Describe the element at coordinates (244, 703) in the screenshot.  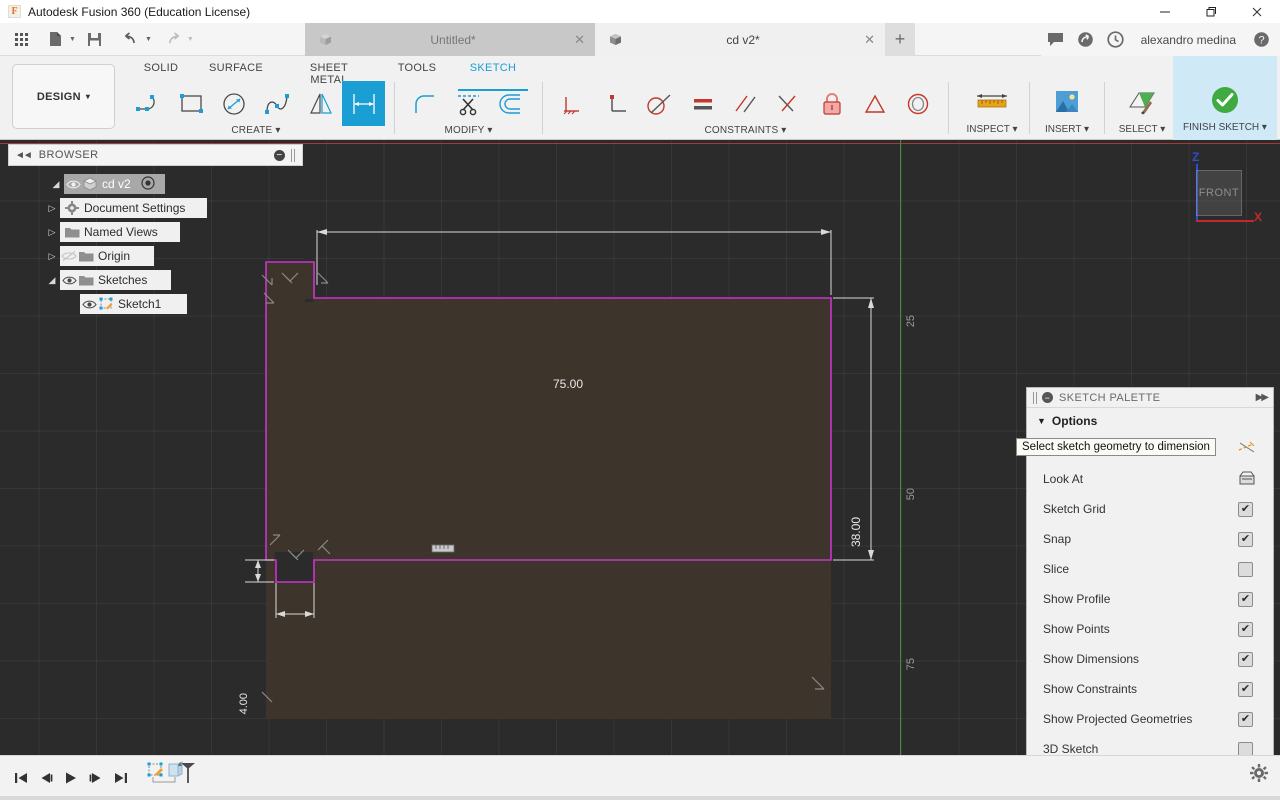
I see `notch-depth-dimension-text: 4.00` at that location.